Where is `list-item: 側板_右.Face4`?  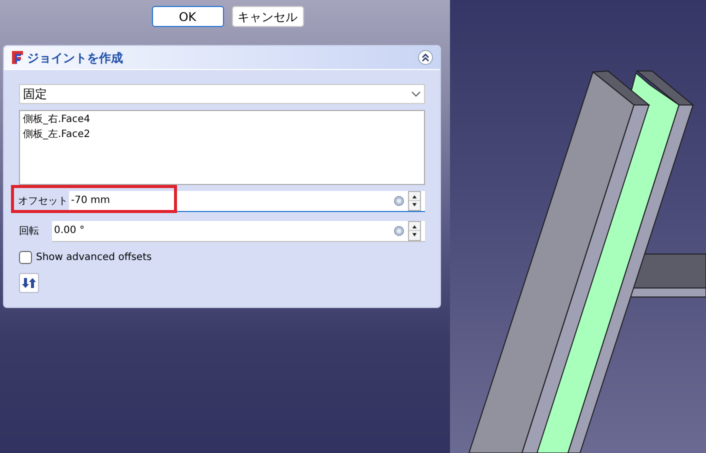
list-item: 側板_右.Face4 is located at coordinates (222, 119).